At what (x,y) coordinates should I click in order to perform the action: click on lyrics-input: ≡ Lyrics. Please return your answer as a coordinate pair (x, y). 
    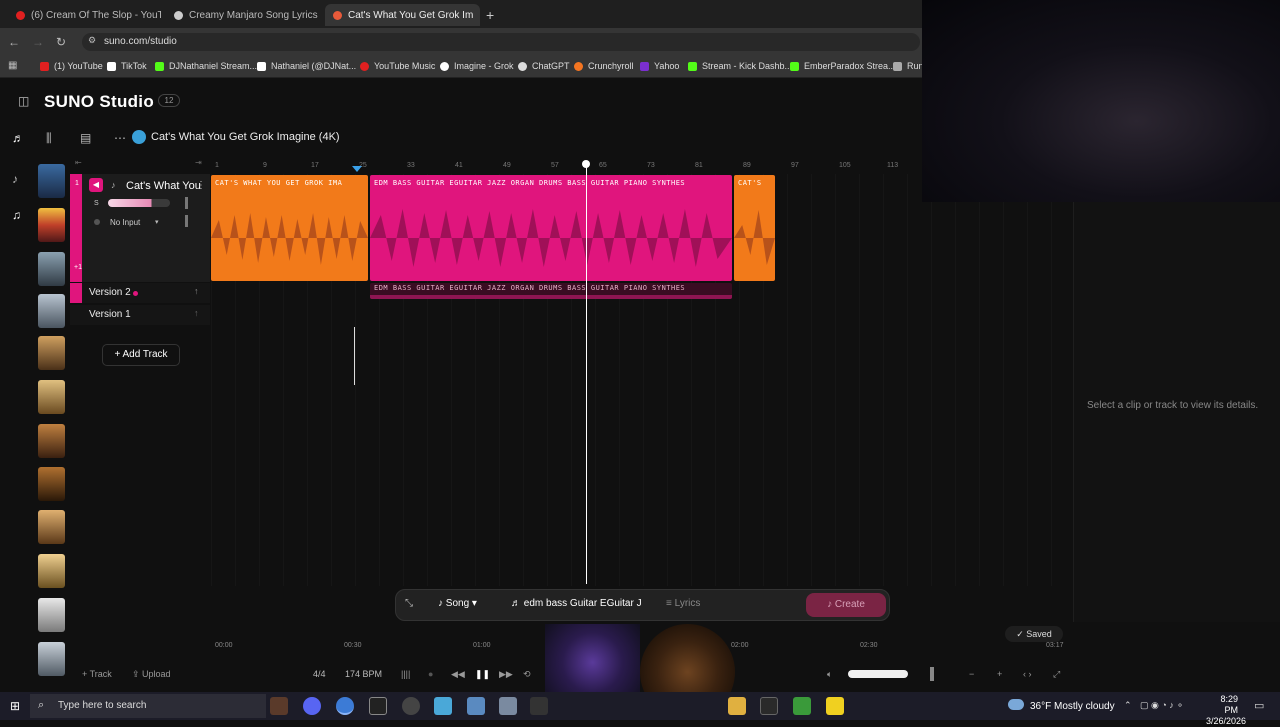
    Looking at the image, I should click on (683, 603).